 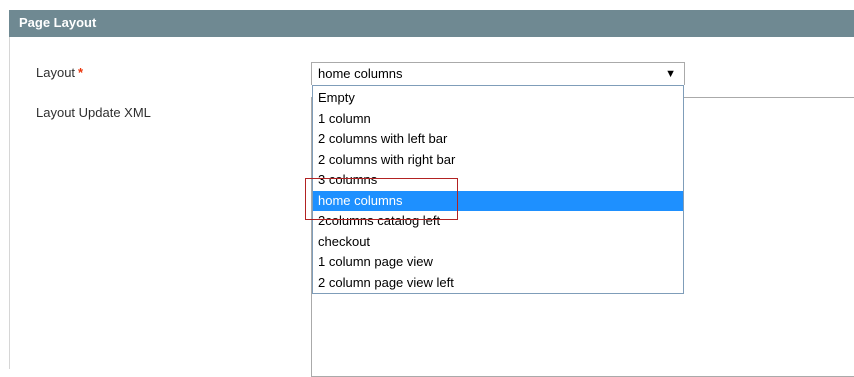 What do you see at coordinates (498, 262) in the screenshot?
I see `dropdown-option-1-column-page-view: 1 column page view` at bounding box center [498, 262].